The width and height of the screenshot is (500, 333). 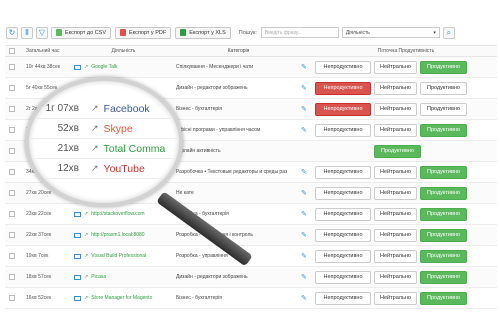 I want to click on refresh-icon: ↻, so click(x=12, y=32).